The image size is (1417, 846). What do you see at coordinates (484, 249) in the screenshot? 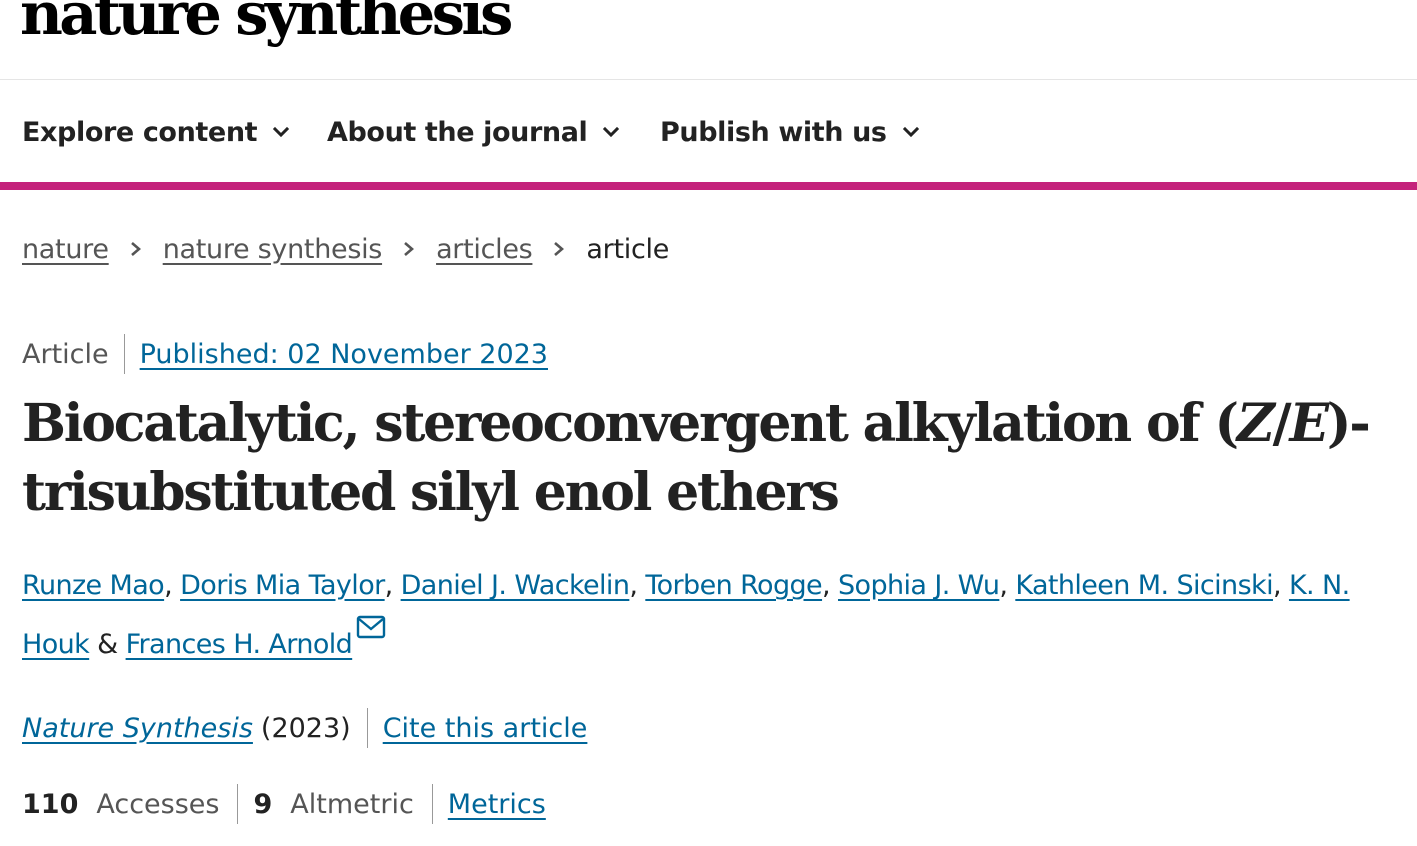
I see `breadcrumb-articles: articles` at bounding box center [484, 249].